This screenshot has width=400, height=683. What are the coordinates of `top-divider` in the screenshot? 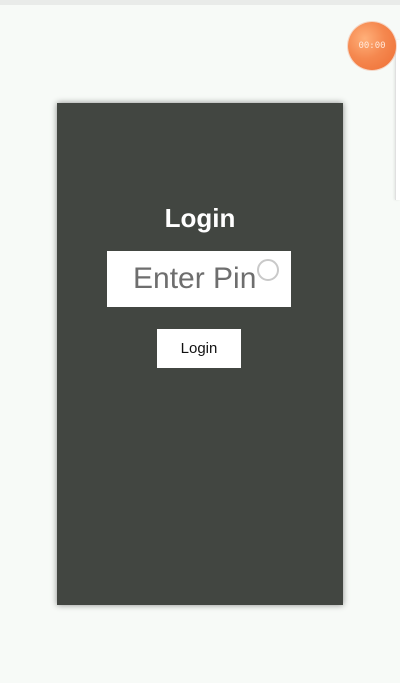 It's located at (200, 2).